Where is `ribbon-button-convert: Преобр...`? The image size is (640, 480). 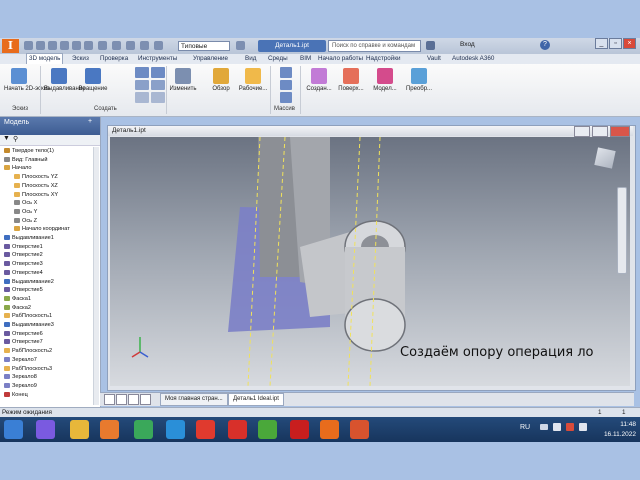 ribbon-button-convert: Преобр... is located at coordinates (419, 85).